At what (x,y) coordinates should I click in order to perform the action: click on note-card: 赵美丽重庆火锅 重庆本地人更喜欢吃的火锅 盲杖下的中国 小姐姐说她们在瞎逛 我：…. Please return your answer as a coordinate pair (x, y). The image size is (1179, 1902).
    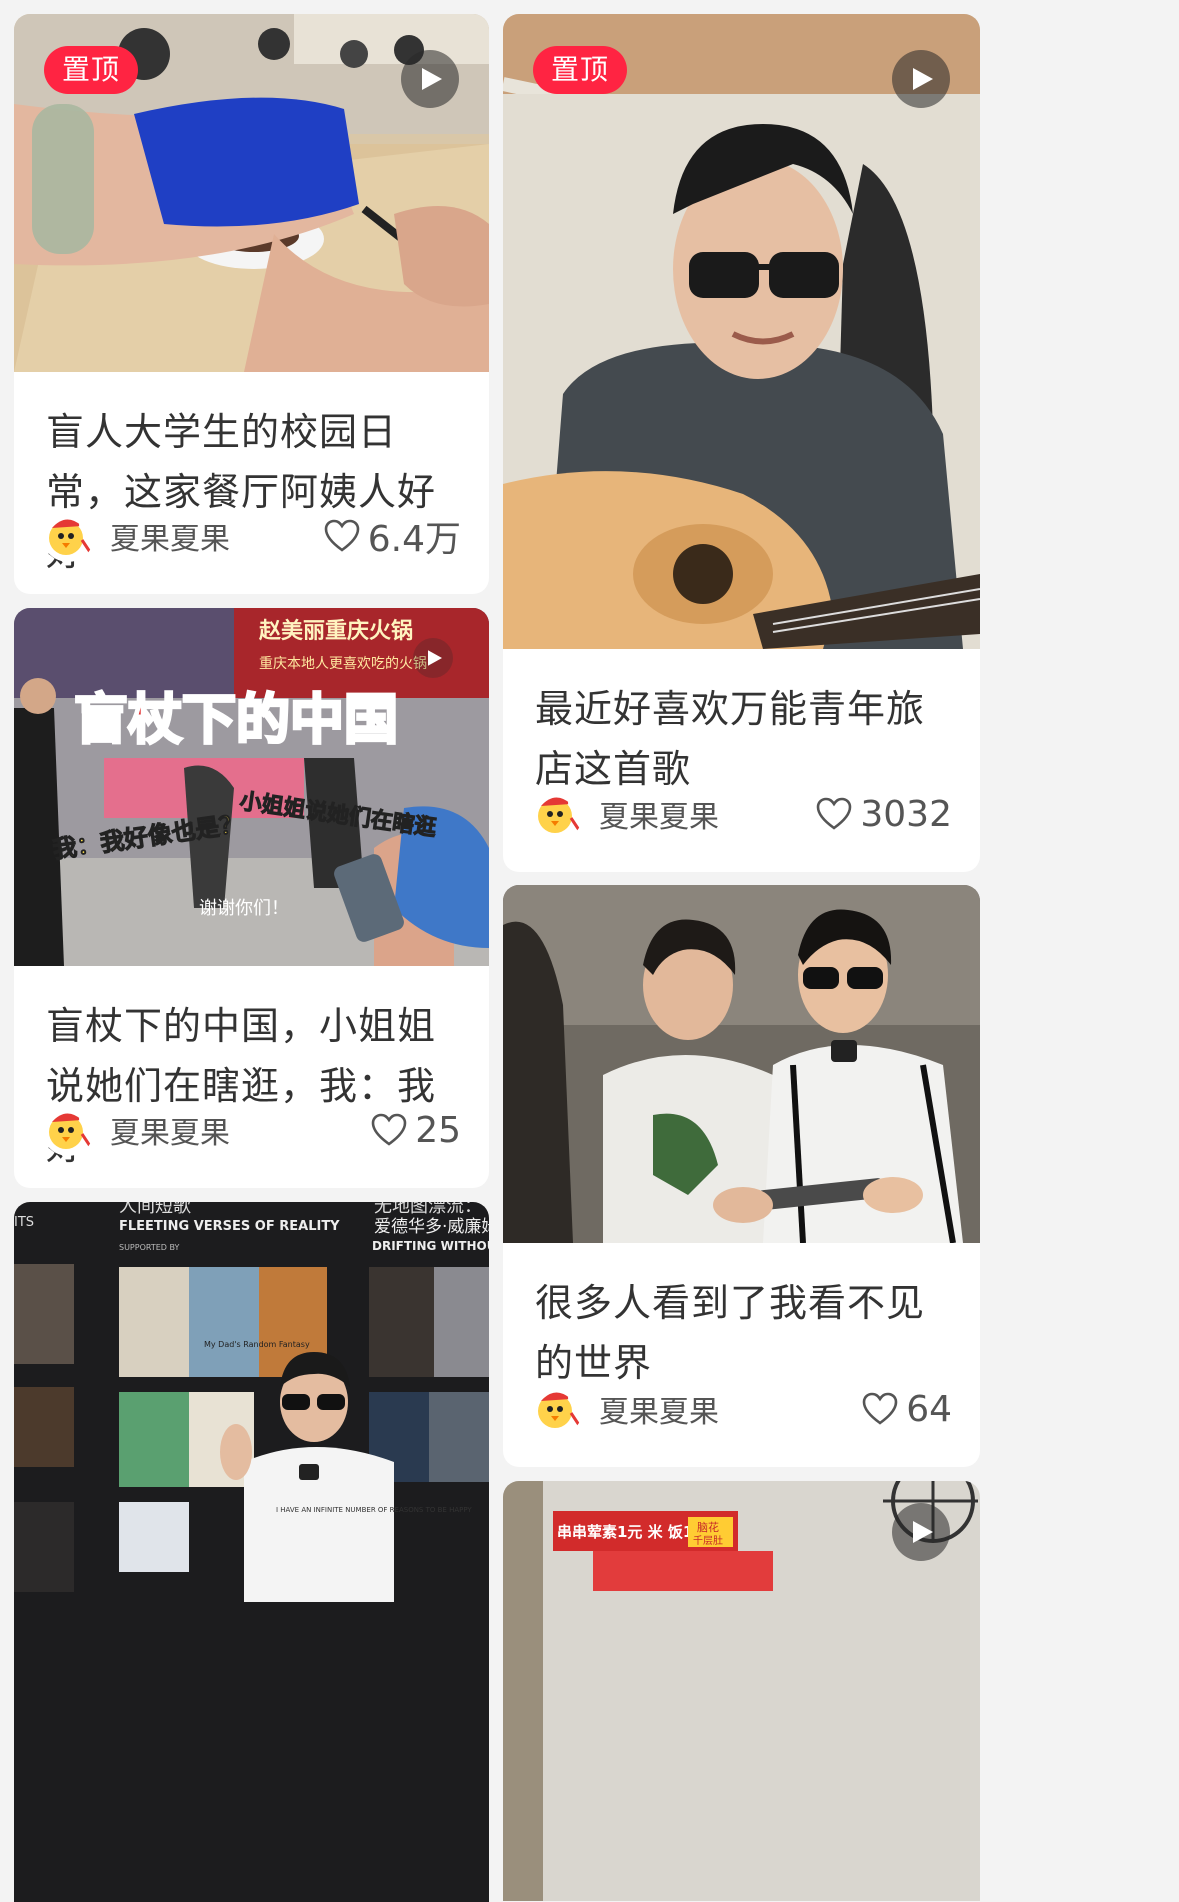
    Looking at the image, I should click on (251, 898).